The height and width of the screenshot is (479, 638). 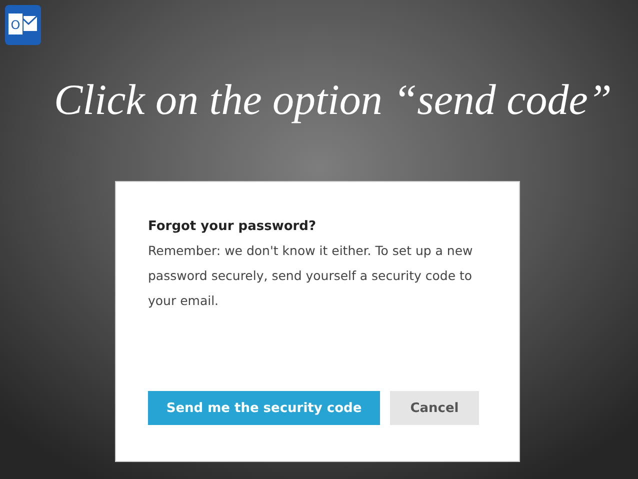 I want to click on cancel-button: Cancel, so click(x=434, y=408).